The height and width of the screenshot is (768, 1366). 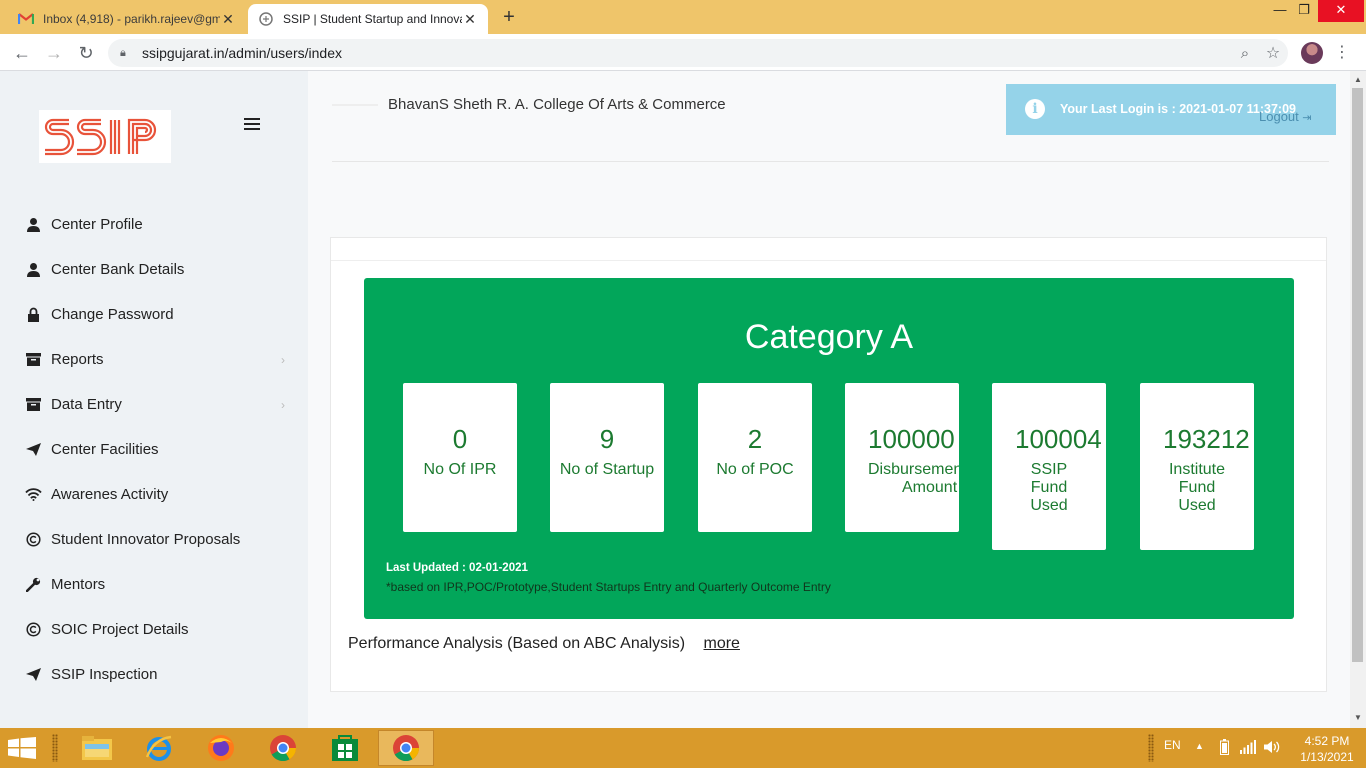 What do you see at coordinates (86, 53) in the screenshot?
I see `reload-icon: ↻` at bounding box center [86, 53].